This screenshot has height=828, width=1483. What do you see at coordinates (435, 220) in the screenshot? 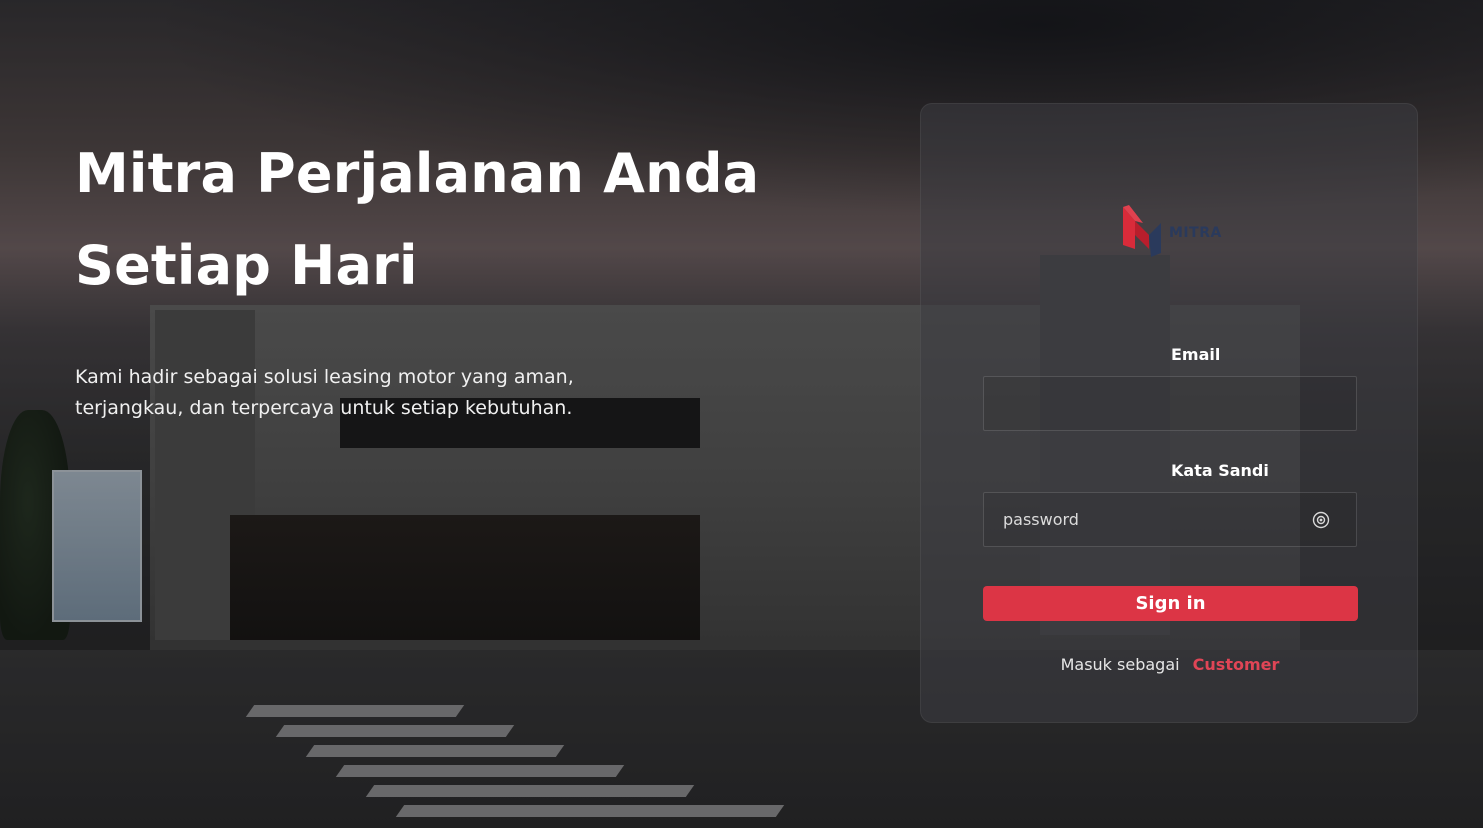
I see `hero-title: Mitra Perjalanan Anda Setiap Hari` at bounding box center [435, 220].